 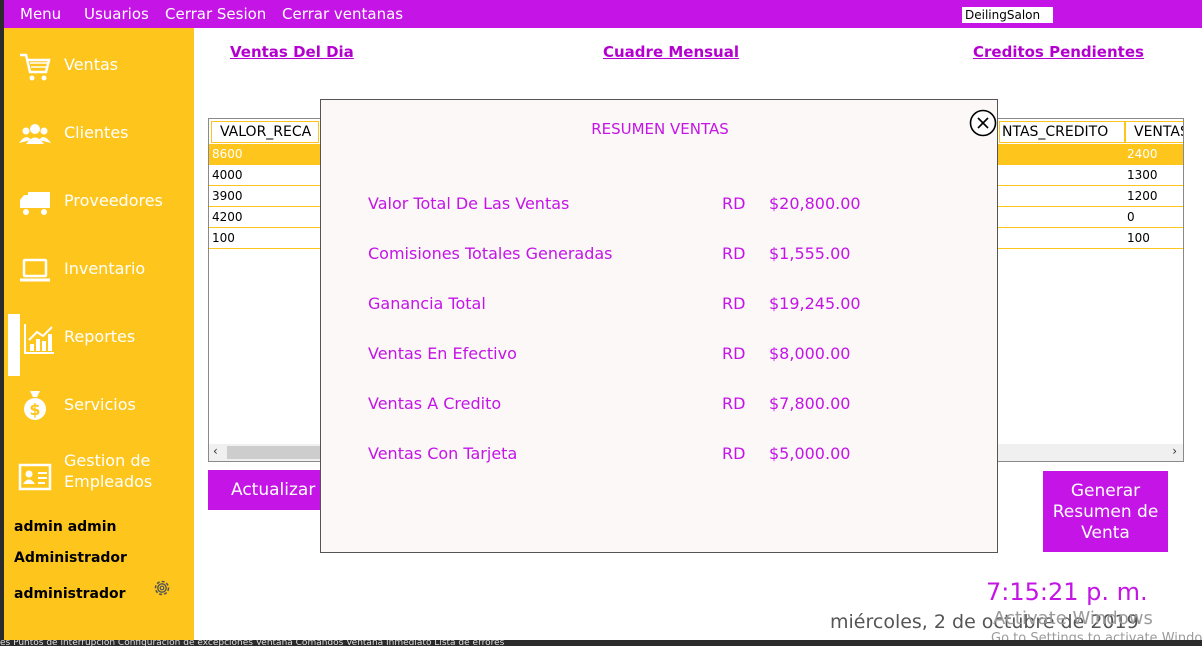 I want to click on sidebar-item-label: Reportes, so click(x=100, y=336).